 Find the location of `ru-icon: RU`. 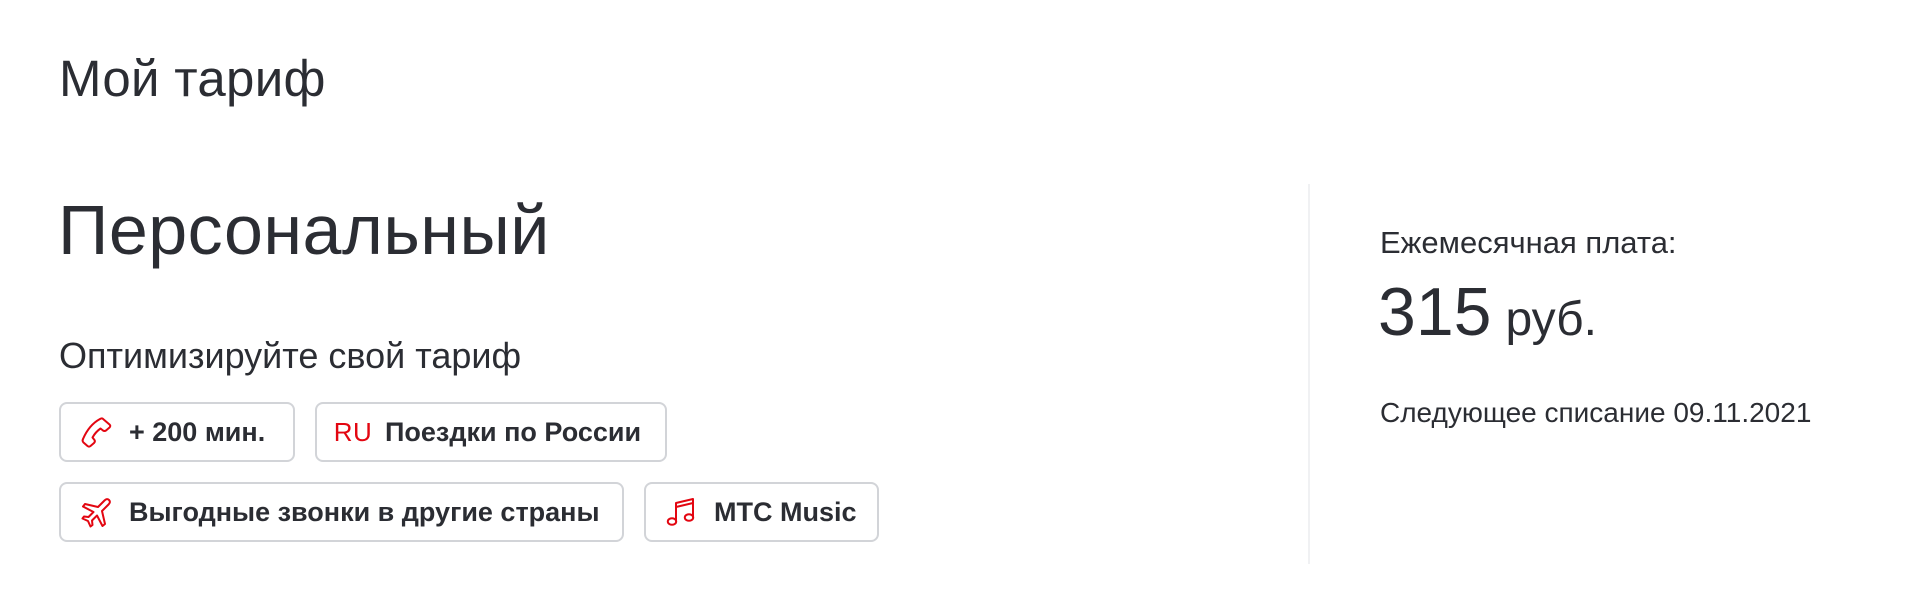

ru-icon: RU is located at coordinates (353, 432).